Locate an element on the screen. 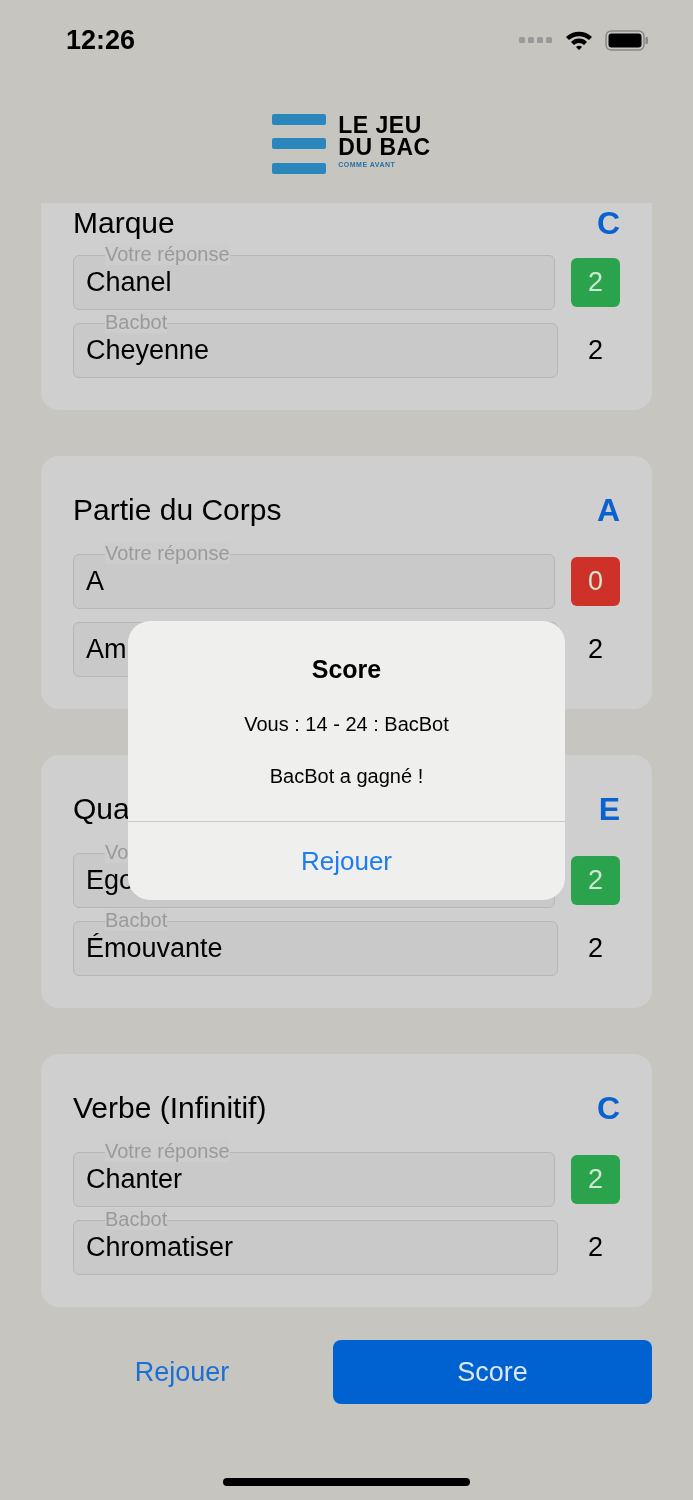 The width and height of the screenshot is (693, 1500). wifi-icon is located at coordinates (579, 40).